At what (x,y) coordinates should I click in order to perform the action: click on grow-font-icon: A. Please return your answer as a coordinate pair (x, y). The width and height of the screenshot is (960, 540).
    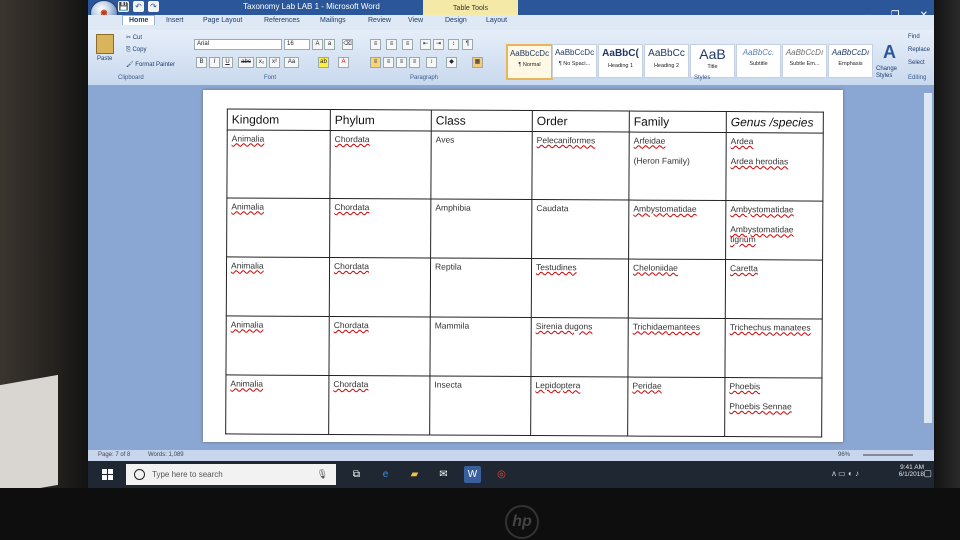
    Looking at the image, I should click on (317, 44).